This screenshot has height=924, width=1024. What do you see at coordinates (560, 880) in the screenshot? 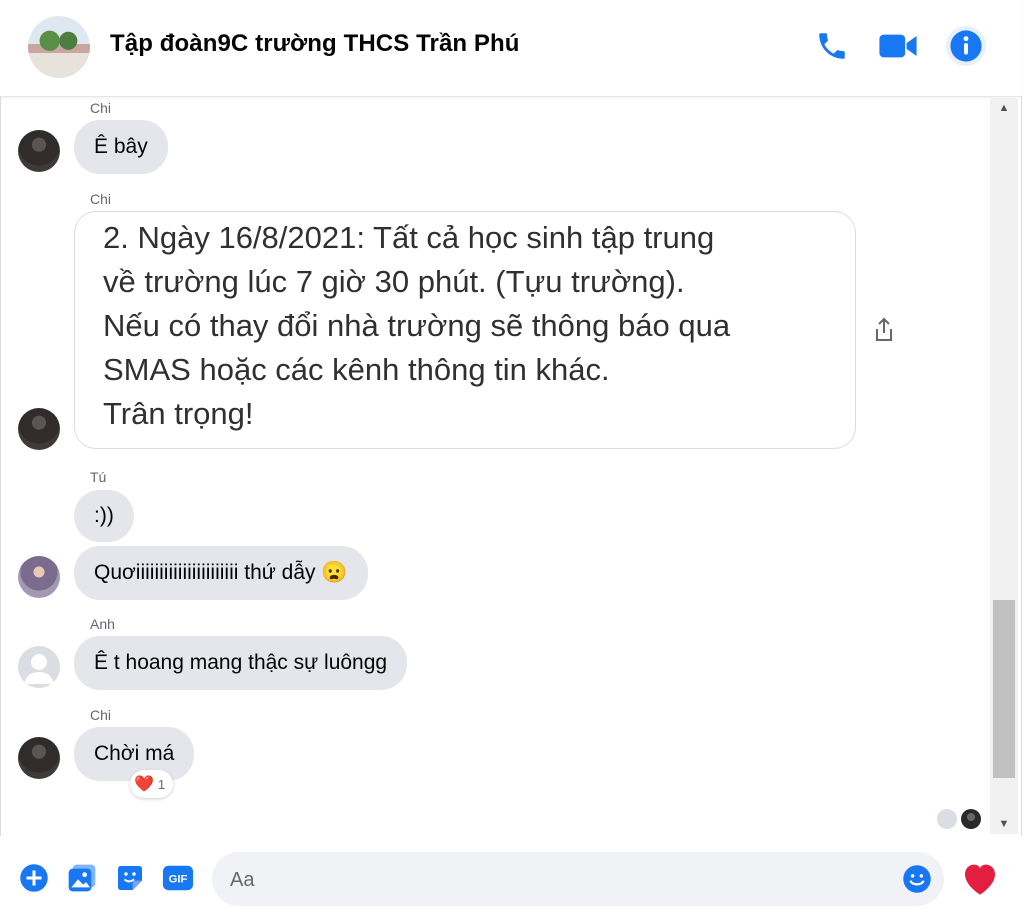
I see `message-input` at bounding box center [560, 880].